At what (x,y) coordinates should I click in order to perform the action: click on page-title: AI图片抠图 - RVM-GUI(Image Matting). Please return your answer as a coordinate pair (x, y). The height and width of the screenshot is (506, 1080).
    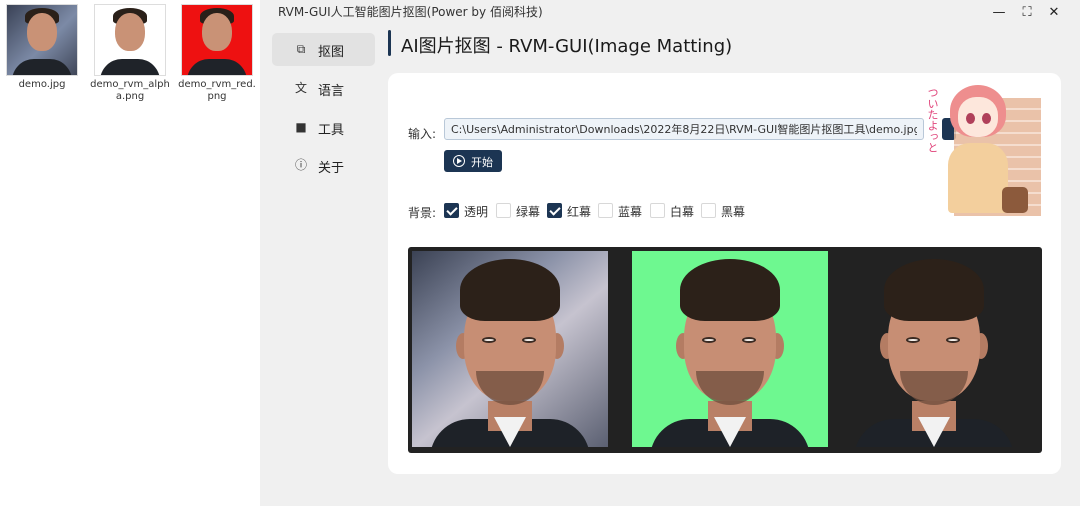
    Looking at the image, I should click on (567, 46).